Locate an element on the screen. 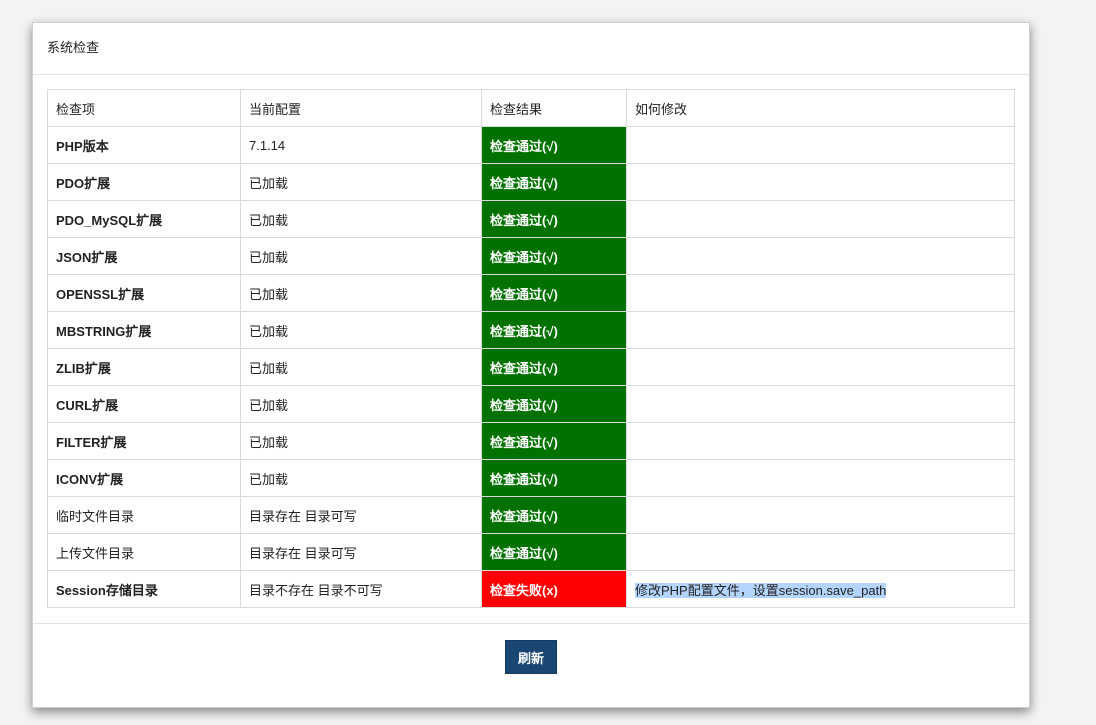  table-row: ICONV扩展 已加载 检查通过(√) is located at coordinates (531, 478).